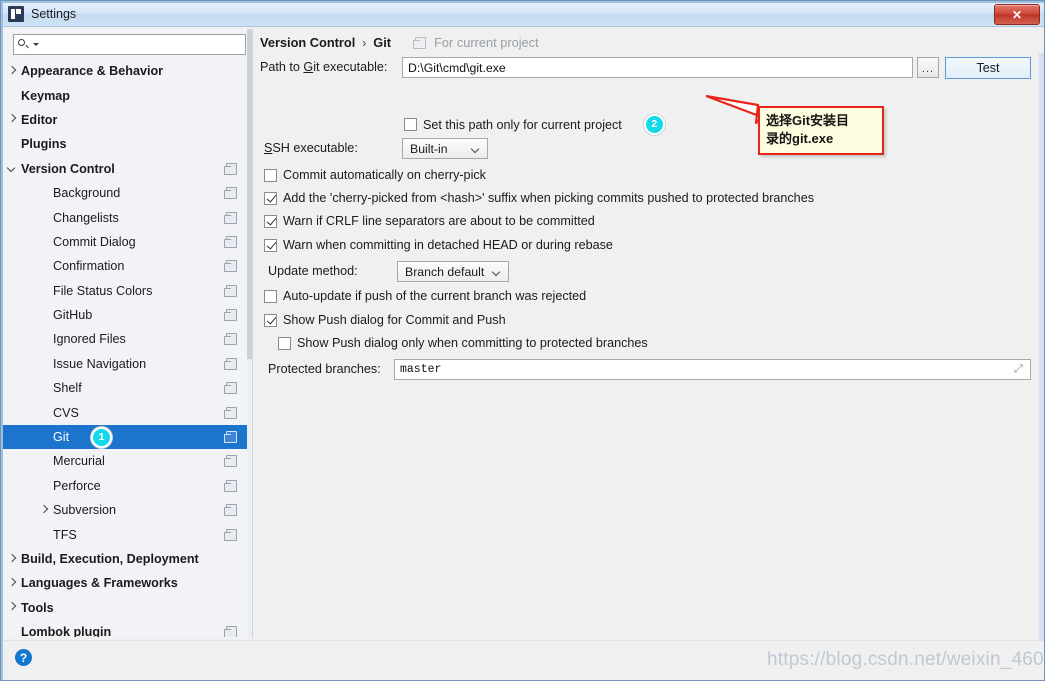 The width and height of the screenshot is (1045, 681). Describe the element at coordinates (284, 343) in the screenshot. I see `show-push-nested-checkbox` at that location.